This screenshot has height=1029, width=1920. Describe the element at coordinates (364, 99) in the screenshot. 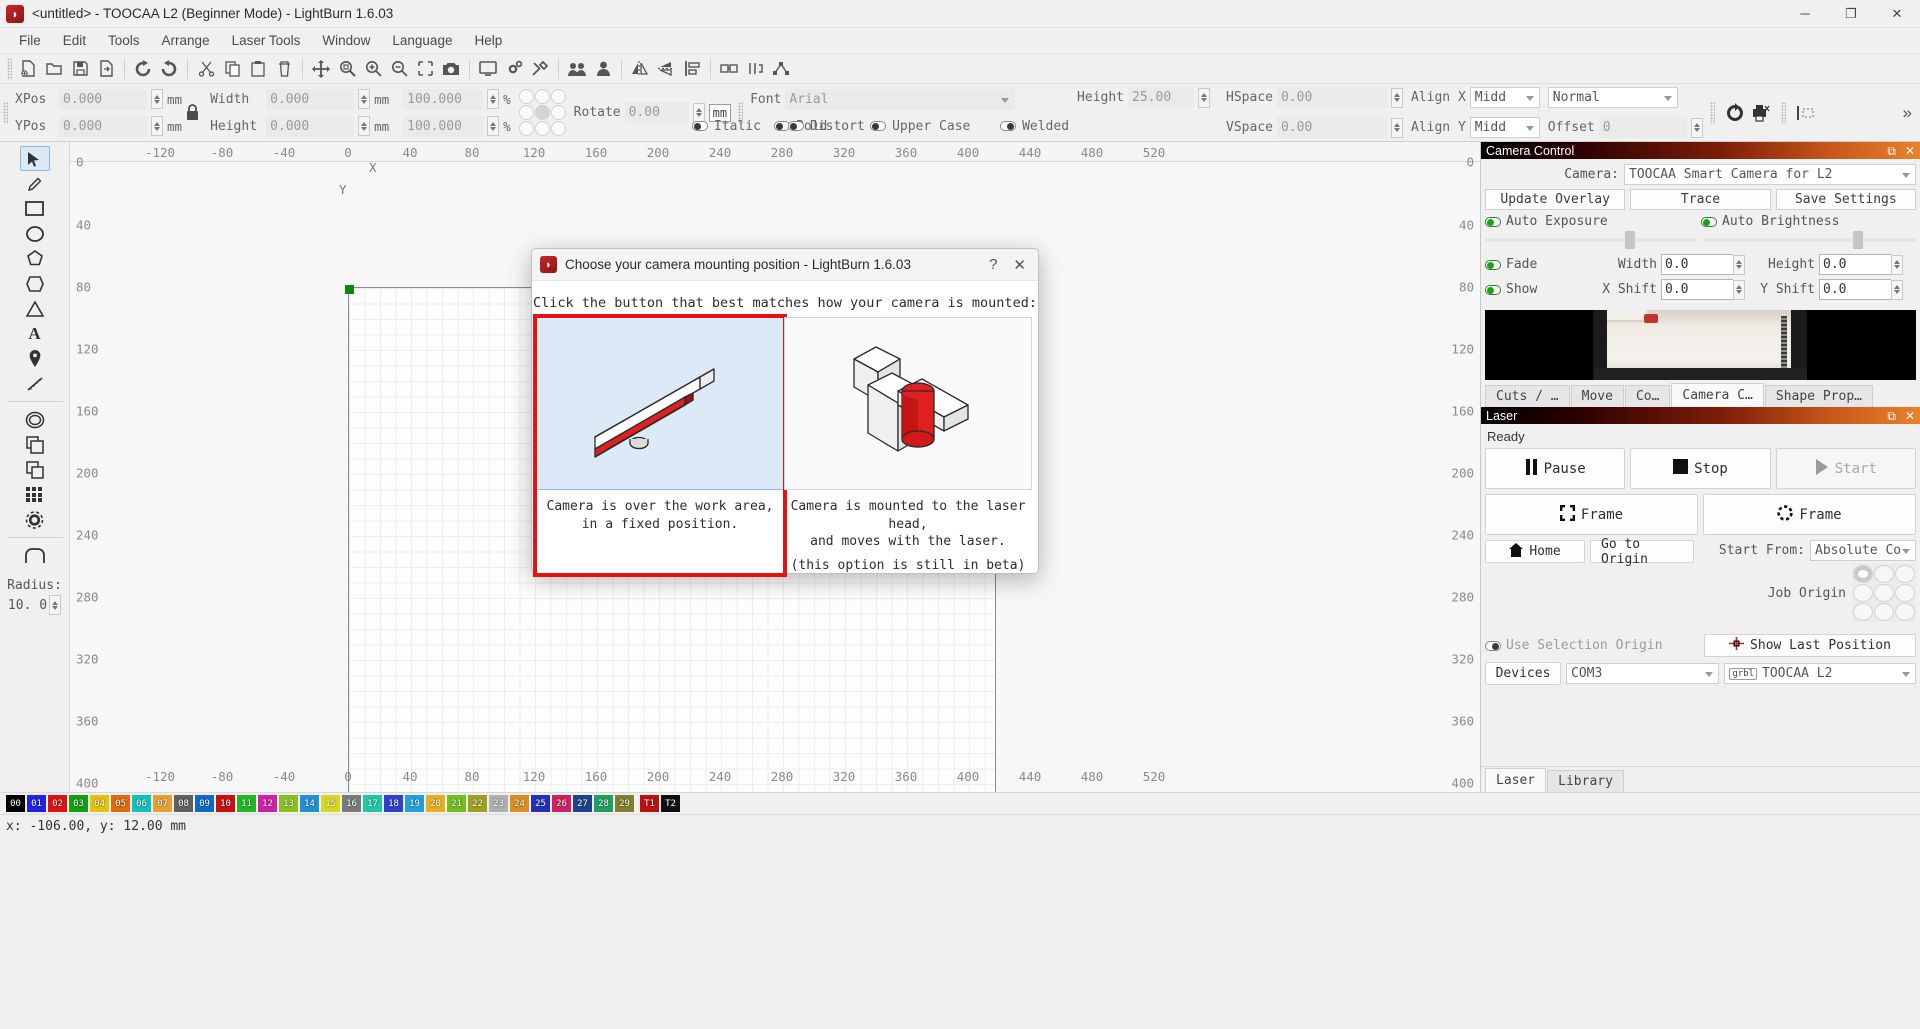

I see `width-stepper` at that location.